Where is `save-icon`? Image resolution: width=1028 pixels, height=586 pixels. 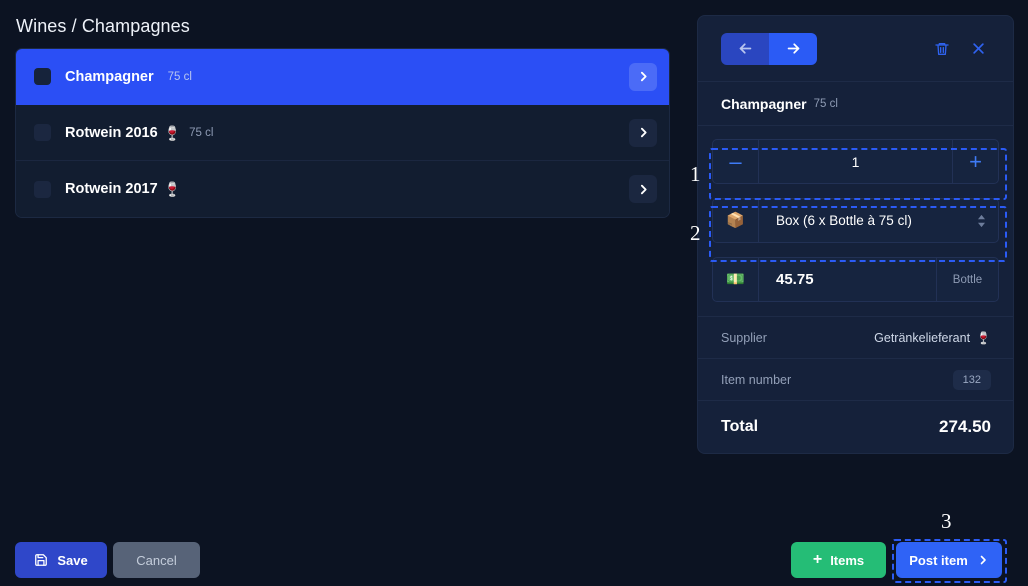
save-icon is located at coordinates (41, 560).